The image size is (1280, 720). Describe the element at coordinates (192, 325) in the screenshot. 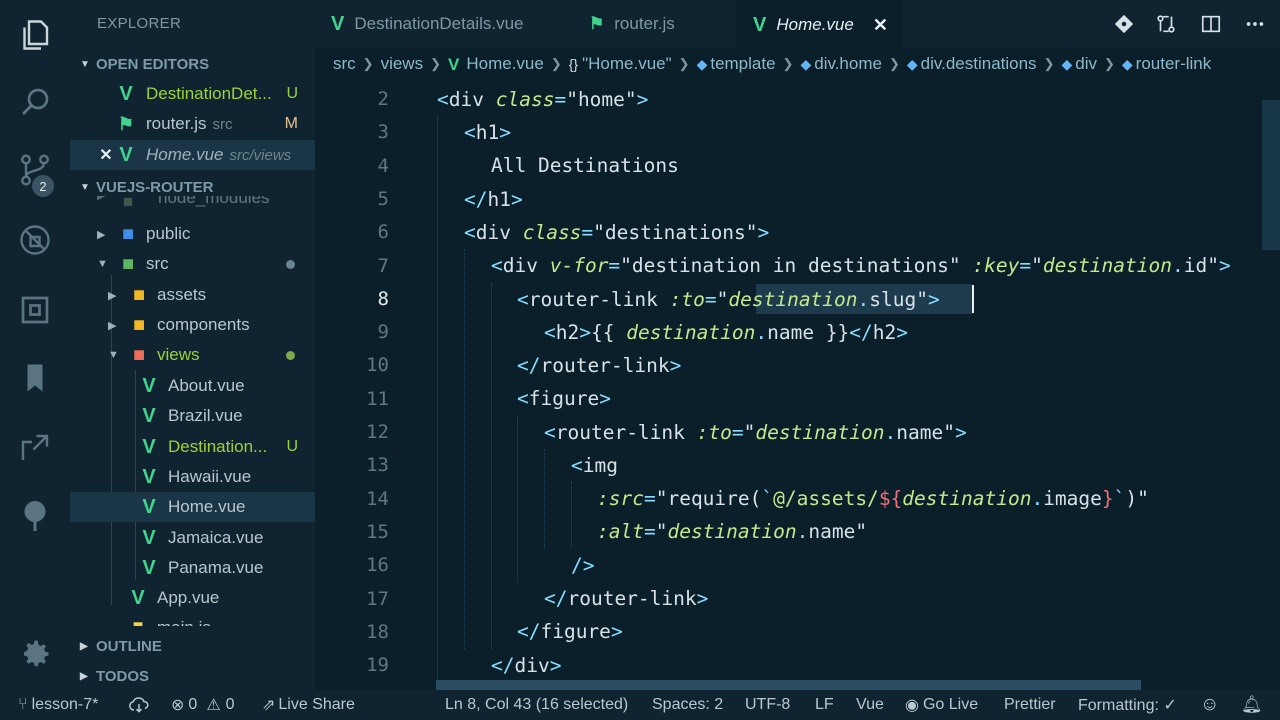

I see `tree-item-folder: ▶ ■ components` at that location.